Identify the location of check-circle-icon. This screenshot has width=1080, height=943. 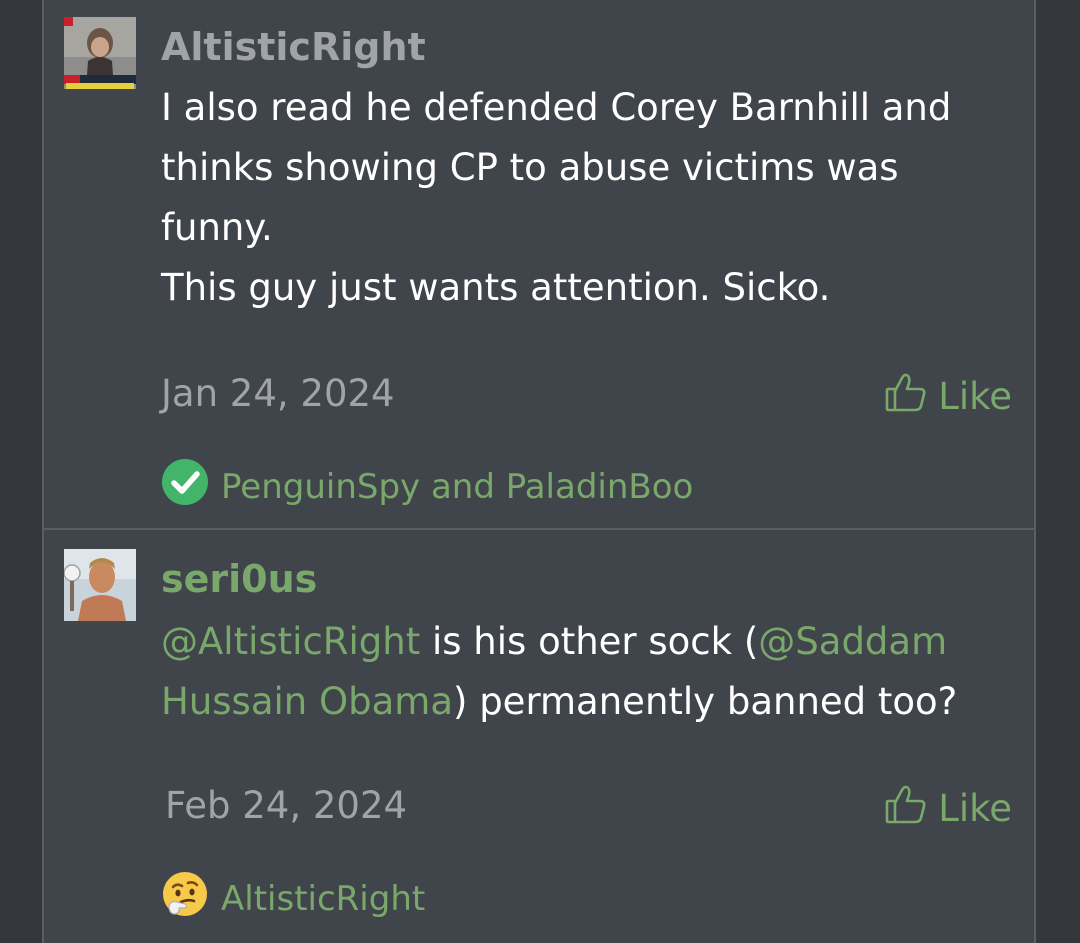
(185, 486).